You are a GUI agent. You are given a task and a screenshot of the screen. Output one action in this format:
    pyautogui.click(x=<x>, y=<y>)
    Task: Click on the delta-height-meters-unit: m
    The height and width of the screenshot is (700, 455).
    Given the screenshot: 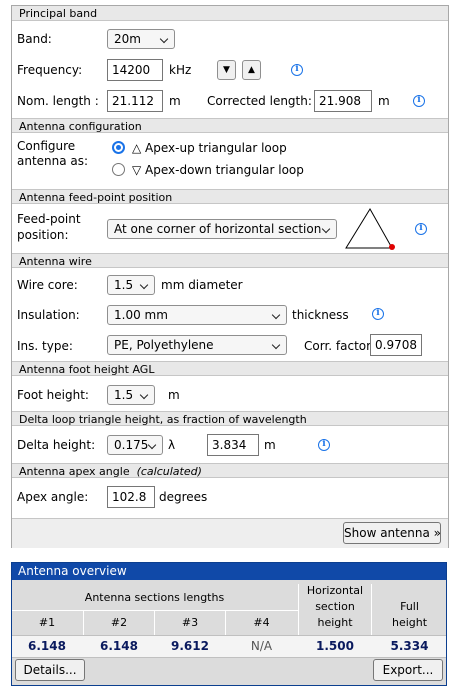 What is the action you would take?
    pyautogui.click(x=270, y=445)
    